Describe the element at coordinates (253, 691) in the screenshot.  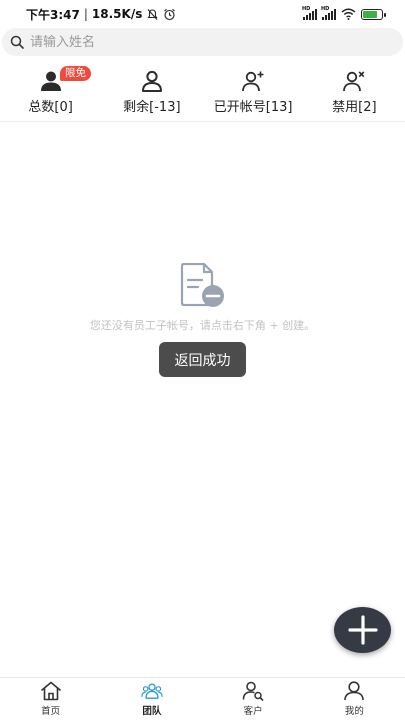
I see `customer-search-icon` at that location.